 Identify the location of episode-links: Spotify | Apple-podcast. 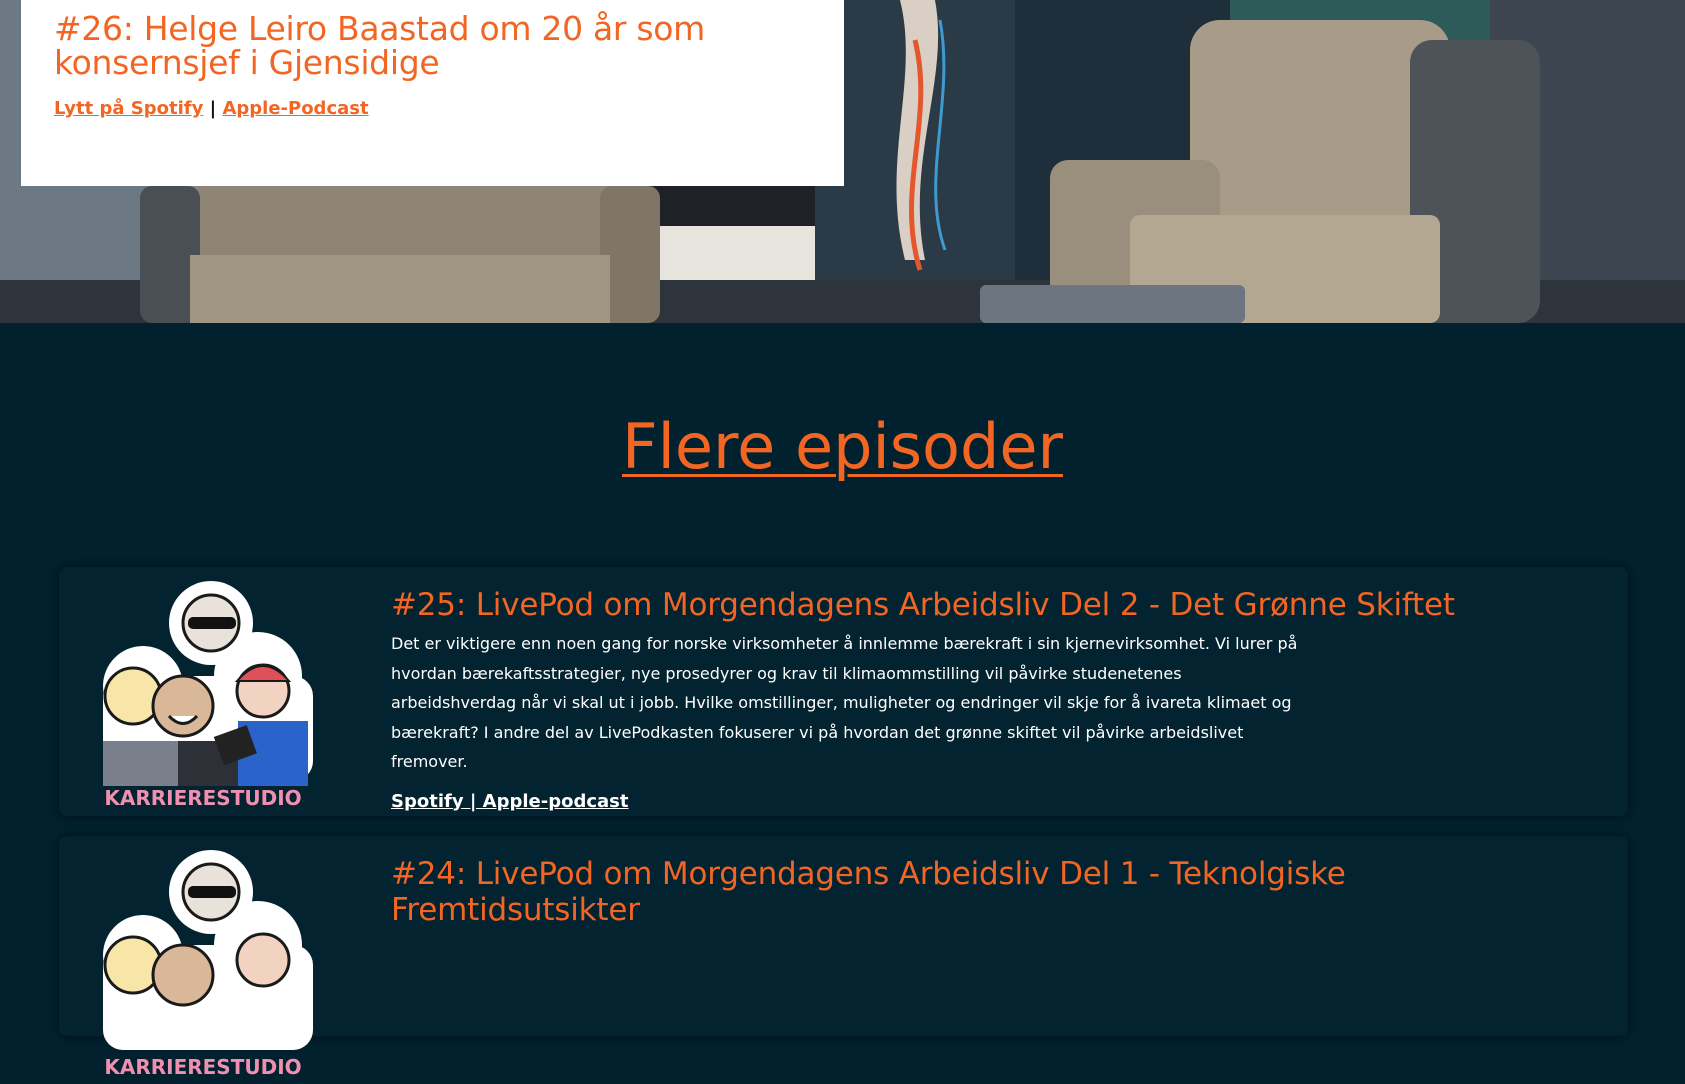
(991, 801).